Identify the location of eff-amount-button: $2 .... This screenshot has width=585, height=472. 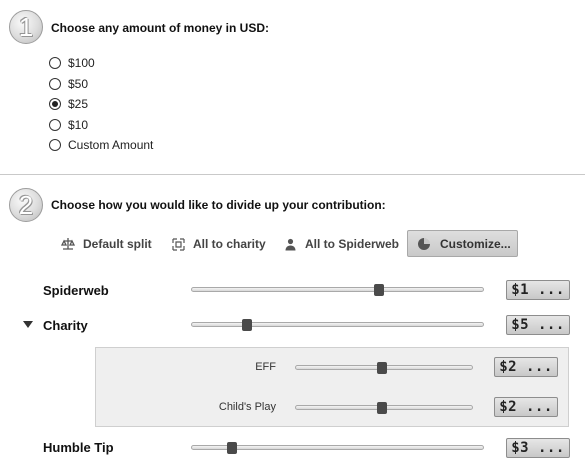
(526, 367).